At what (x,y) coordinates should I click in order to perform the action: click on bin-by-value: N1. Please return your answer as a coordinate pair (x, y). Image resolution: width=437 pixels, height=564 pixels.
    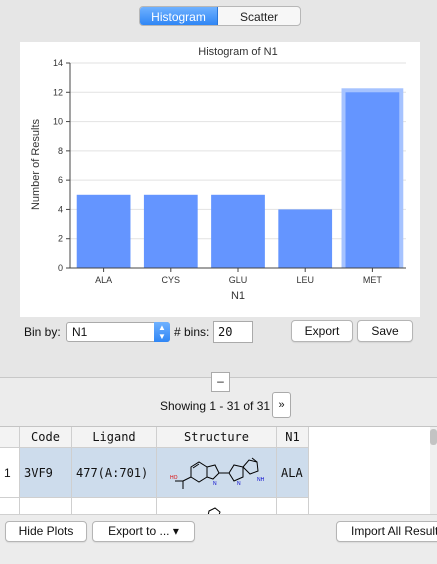
    Looking at the image, I should click on (80, 332).